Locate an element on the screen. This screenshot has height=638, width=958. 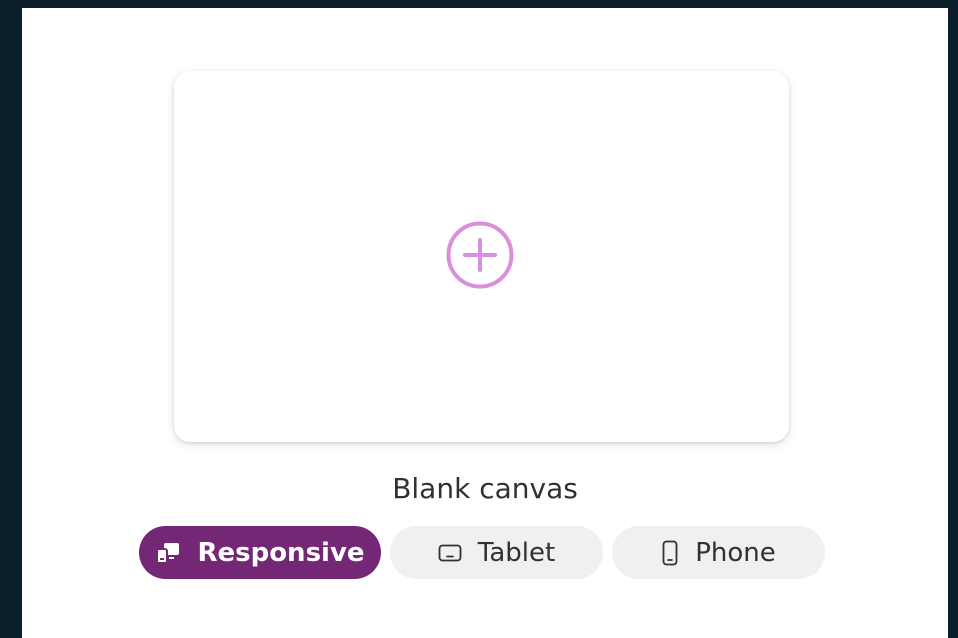
plus-circle-icon is located at coordinates (480, 255).